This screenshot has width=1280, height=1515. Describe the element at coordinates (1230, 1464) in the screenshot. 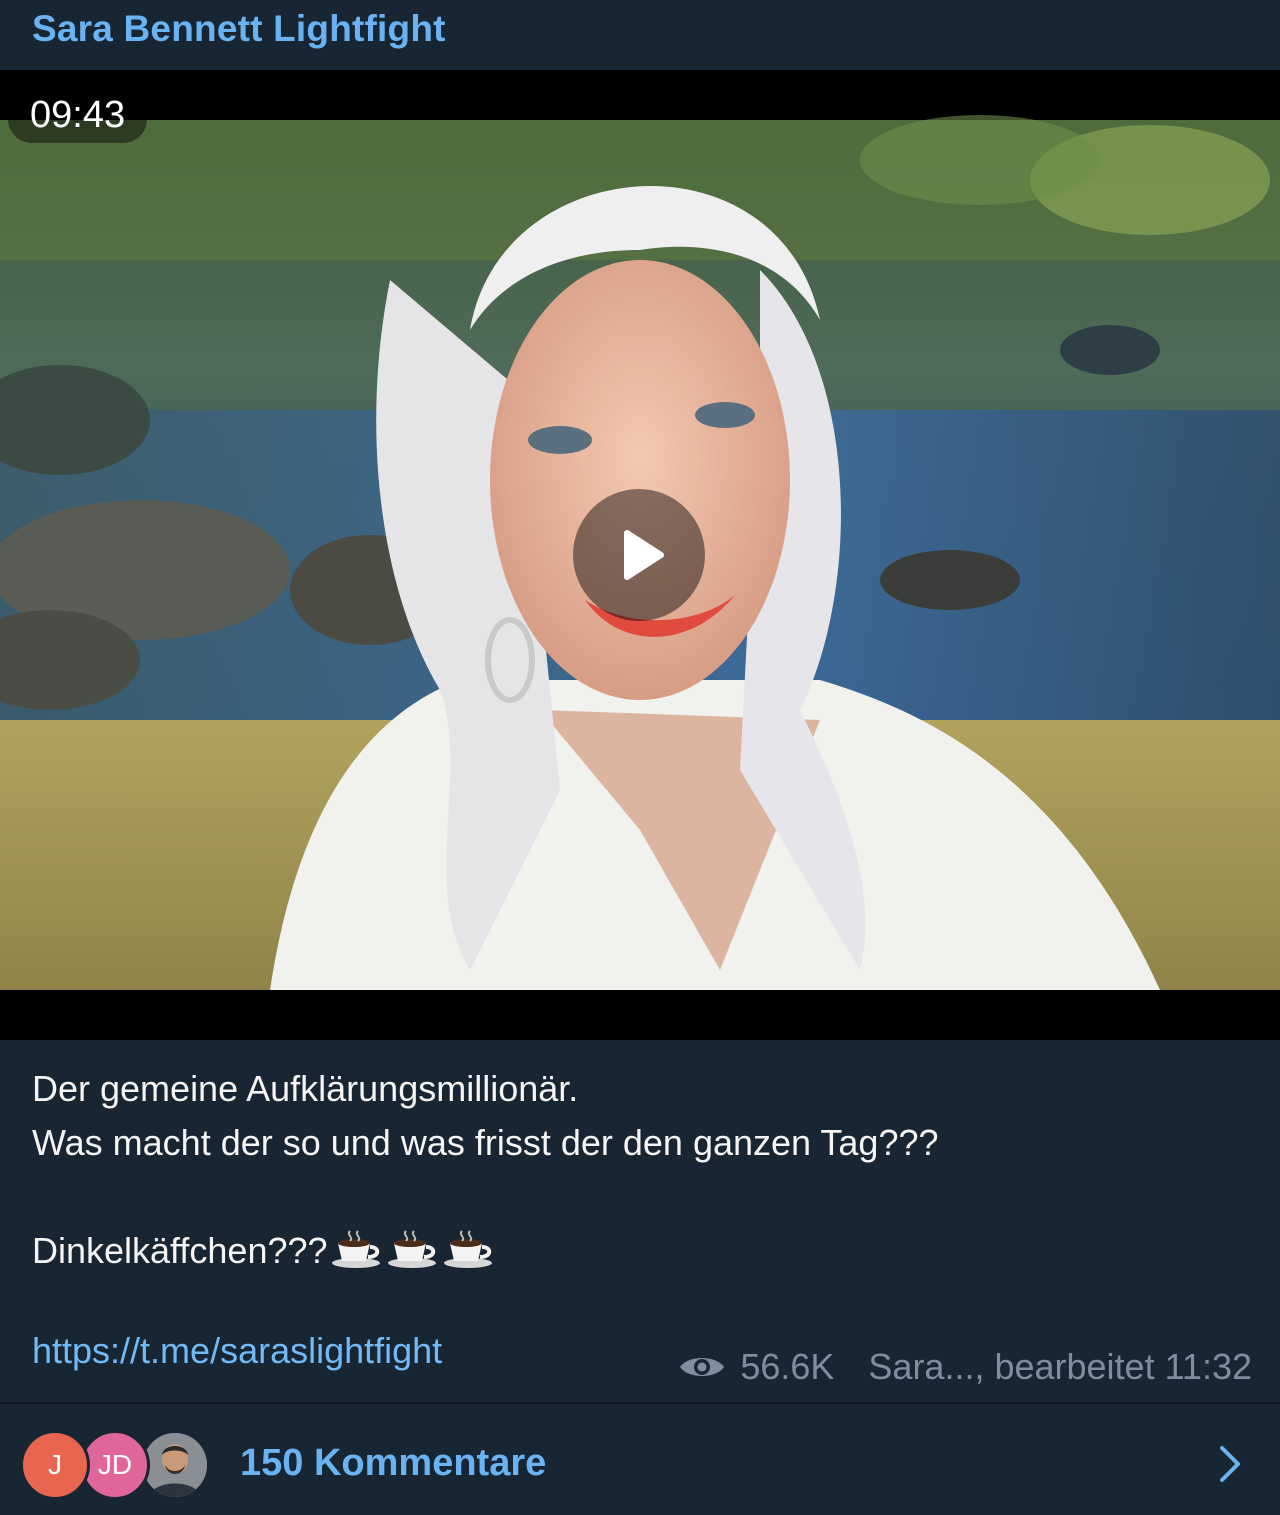

I see `chevron-right-icon` at that location.